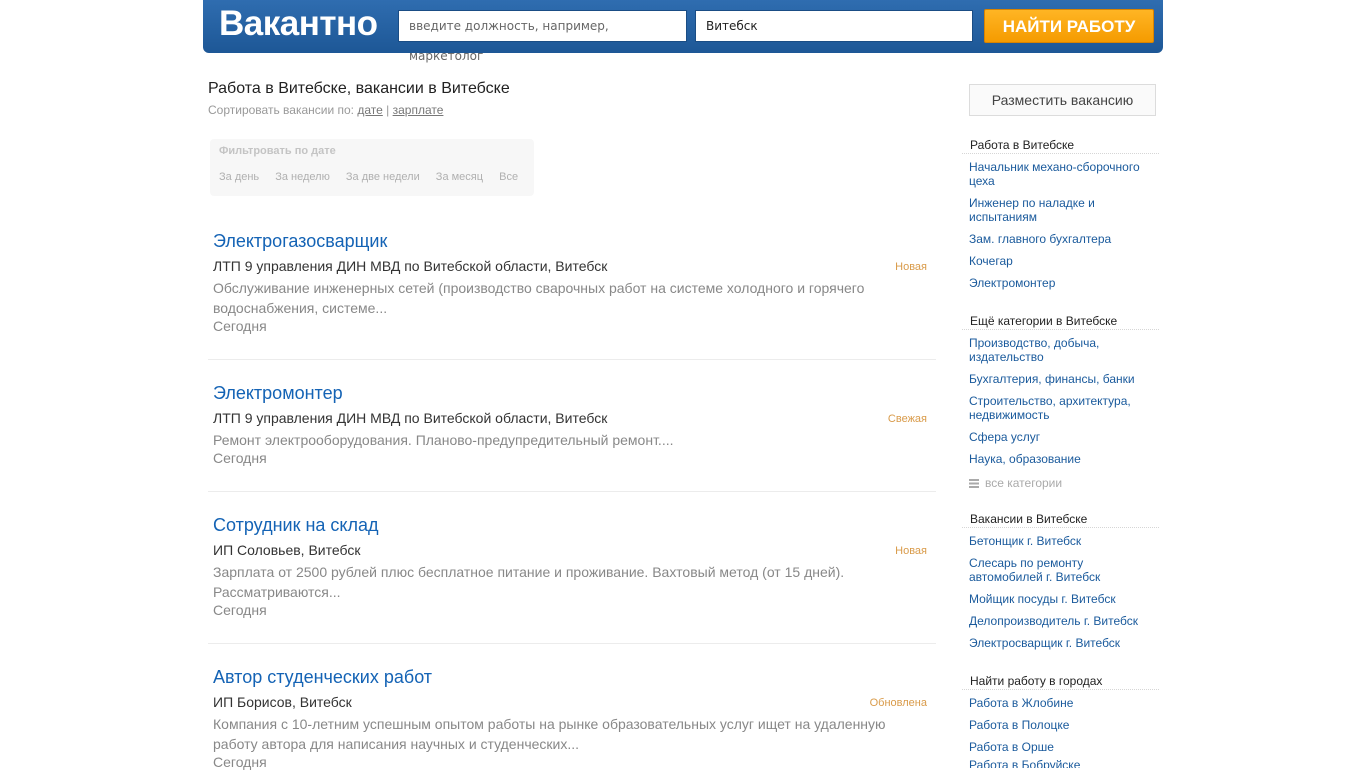 This screenshot has width=1366, height=770. I want to click on sidebar-link: Строительство, архитектура, недвижимость, so click(1061, 408).